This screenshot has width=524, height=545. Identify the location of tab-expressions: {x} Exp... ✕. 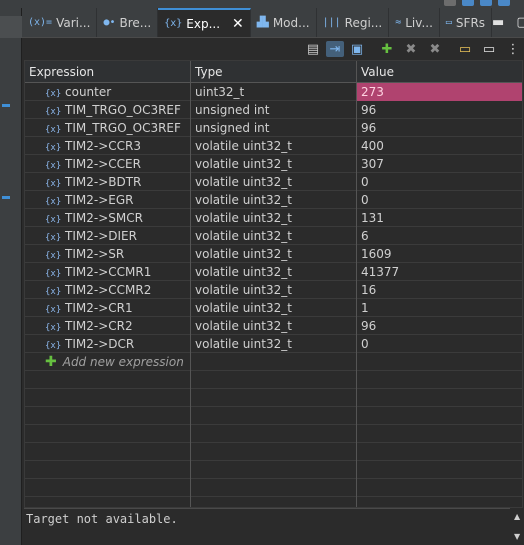
(204, 22).